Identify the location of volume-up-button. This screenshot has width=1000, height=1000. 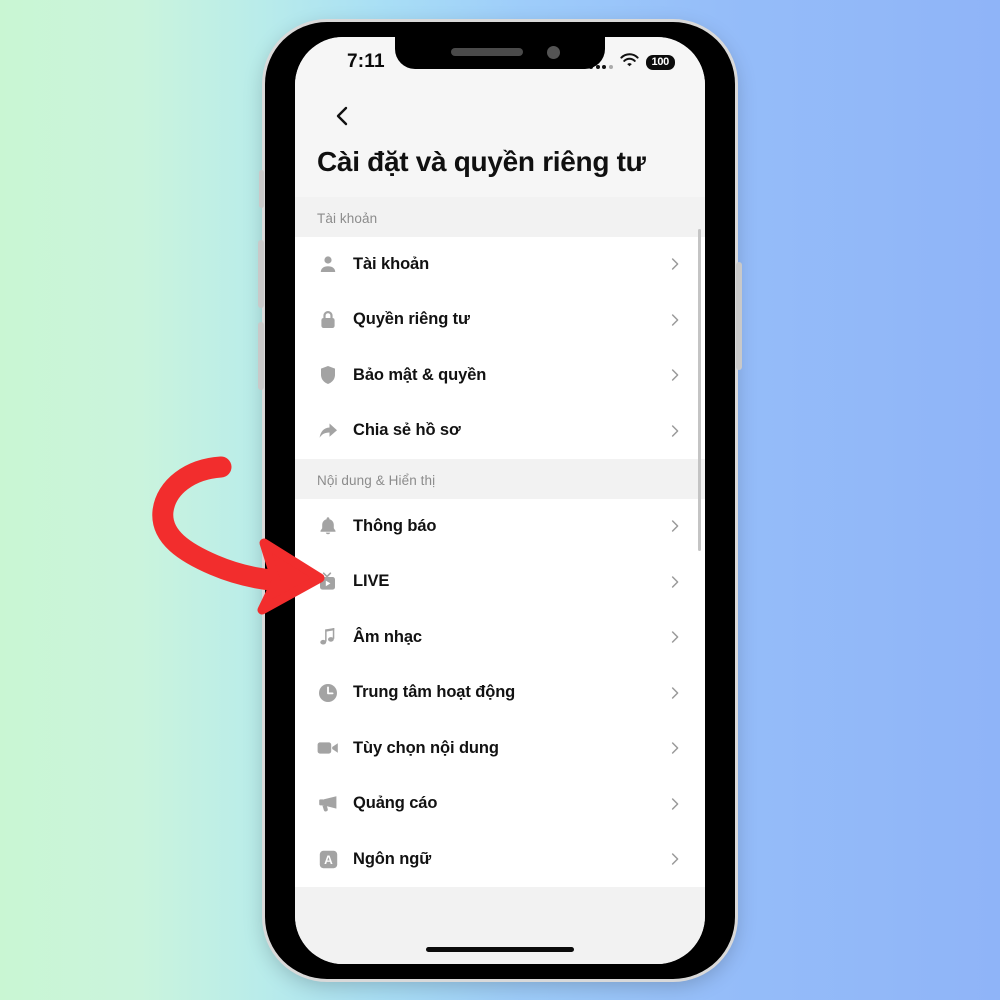
(261, 274).